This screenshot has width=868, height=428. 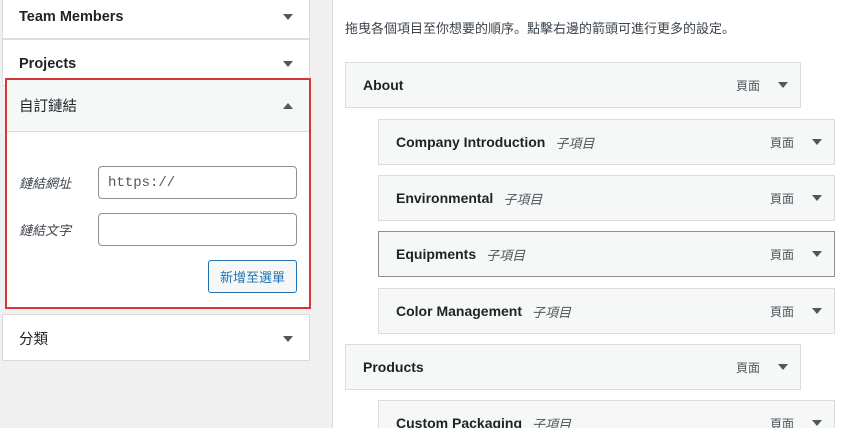 What do you see at coordinates (459, 311) in the screenshot?
I see `menu-item-title: Color Management` at bounding box center [459, 311].